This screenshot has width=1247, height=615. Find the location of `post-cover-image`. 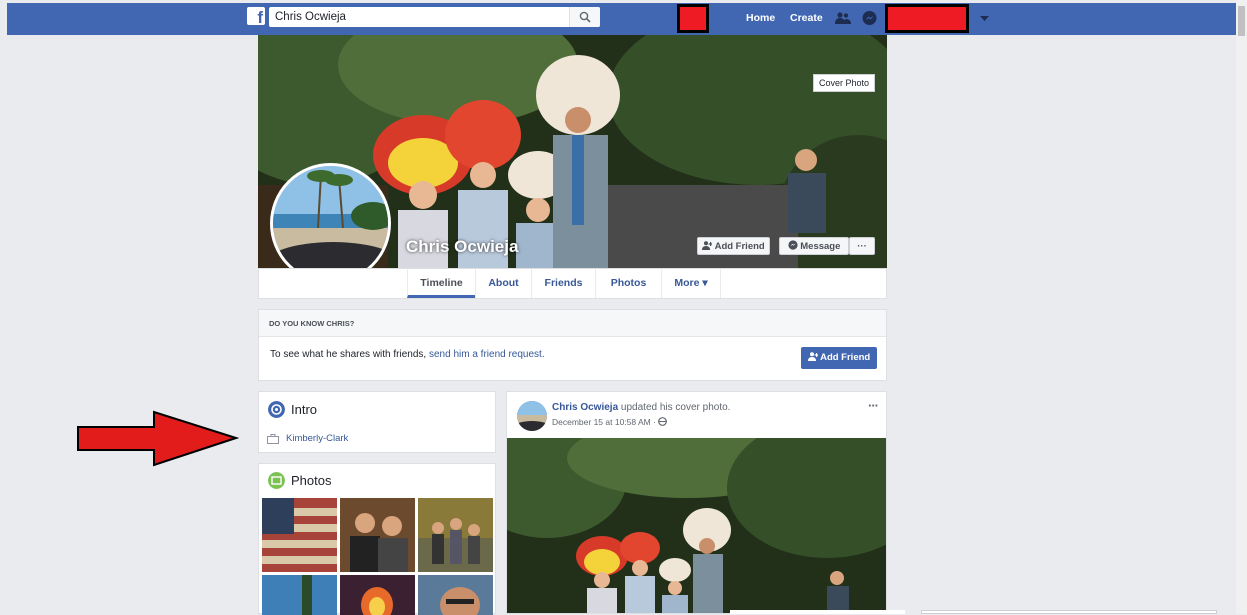

post-cover-image is located at coordinates (696, 525).